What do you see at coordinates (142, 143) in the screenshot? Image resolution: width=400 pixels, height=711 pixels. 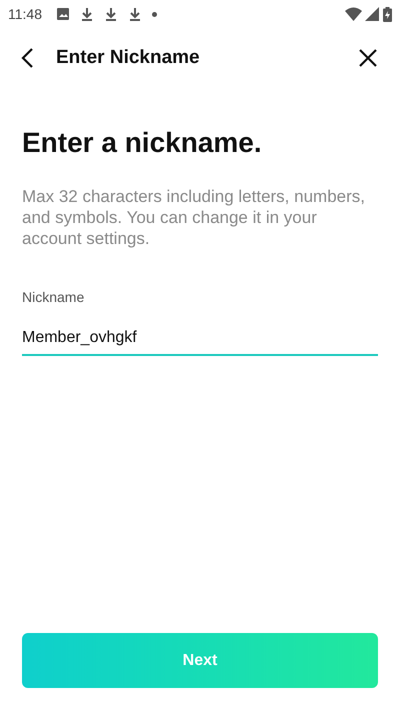 I see `page-heading: Enter a nickname.` at bounding box center [142, 143].